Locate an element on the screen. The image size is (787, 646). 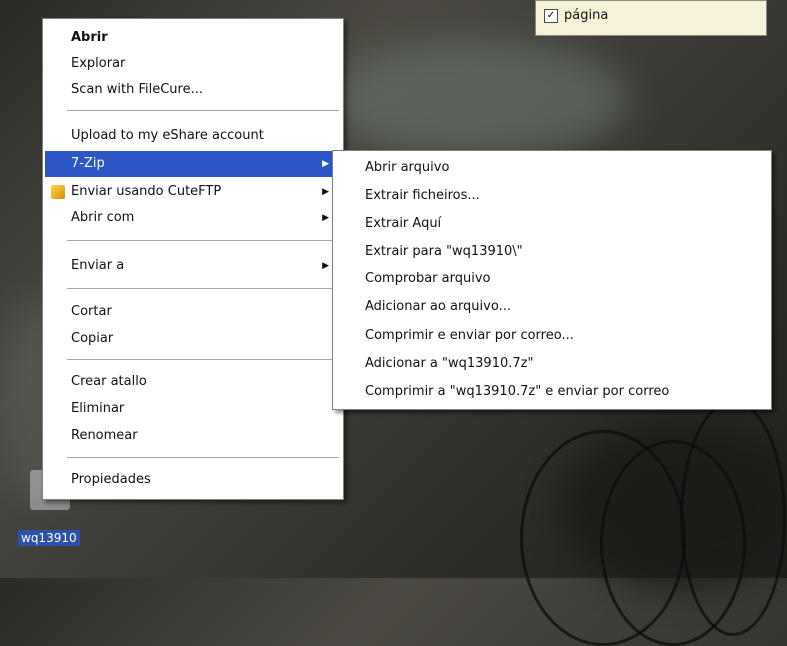
submenu-item-test-archive: Comprobar arquivo is located at coordinates (552, 278).